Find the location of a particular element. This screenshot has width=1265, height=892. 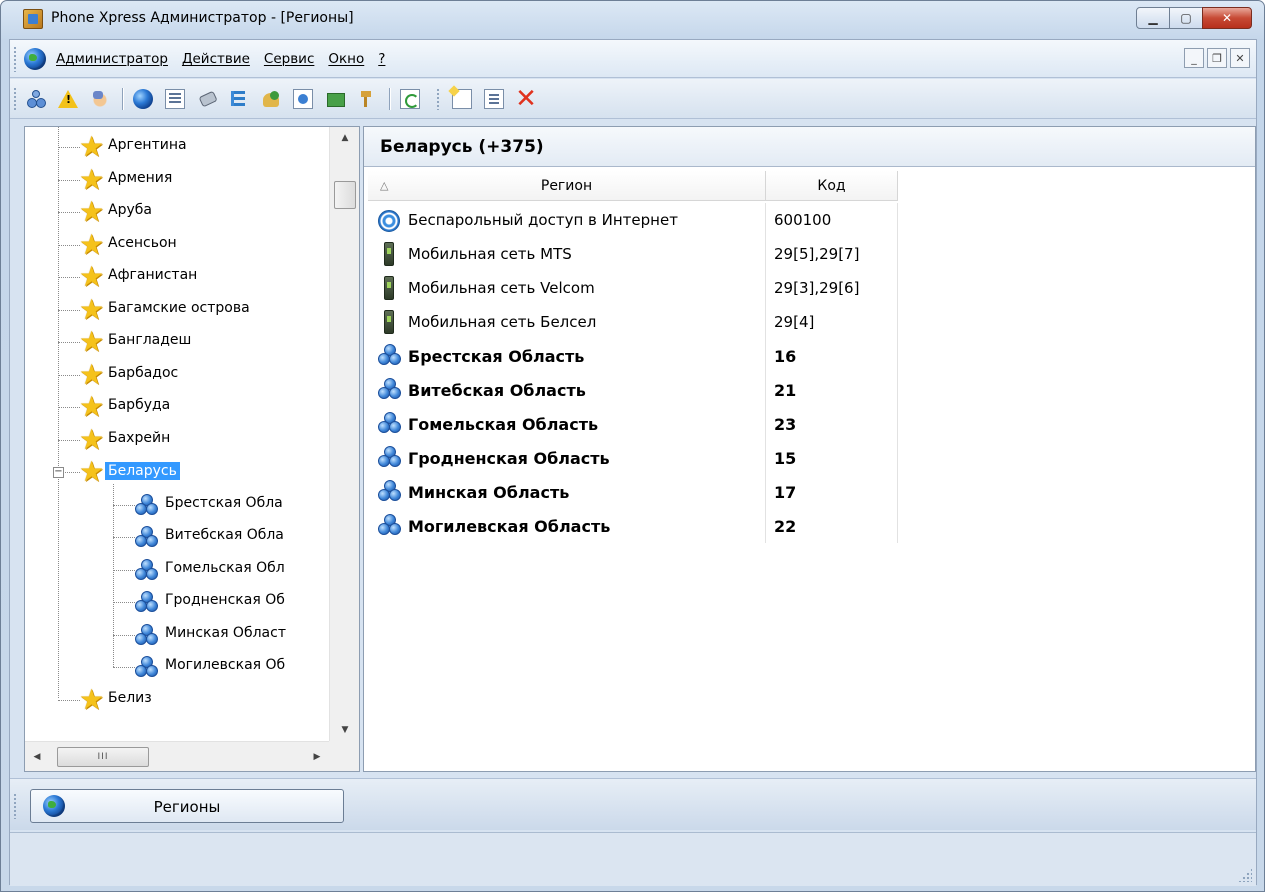

table-row: Мобильная сеть Velcom 29[3],29[6] is located at coordinates (633, 288).